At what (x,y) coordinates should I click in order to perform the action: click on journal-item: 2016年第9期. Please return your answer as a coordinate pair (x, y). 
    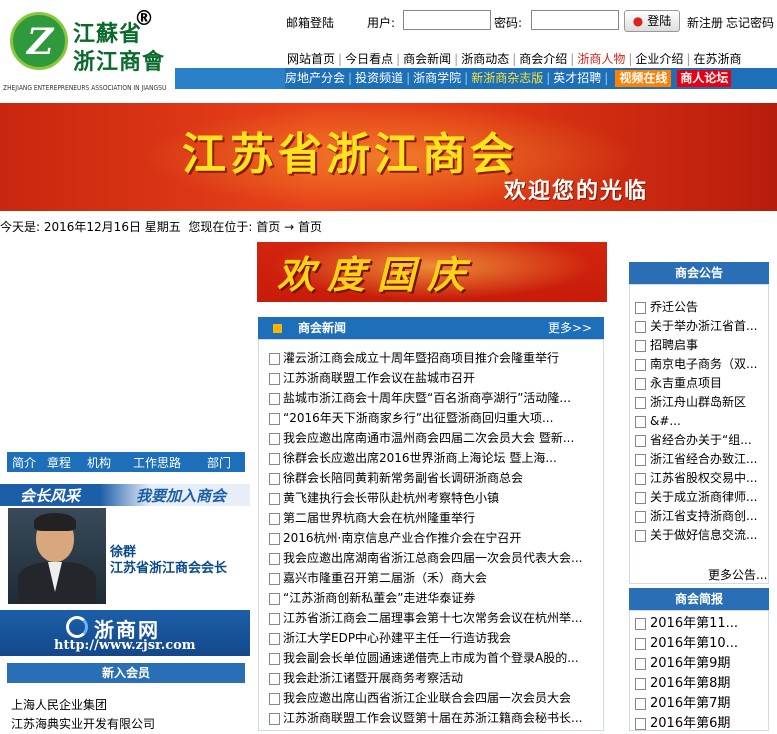
    Looking at the image, I should click on (704, 664).